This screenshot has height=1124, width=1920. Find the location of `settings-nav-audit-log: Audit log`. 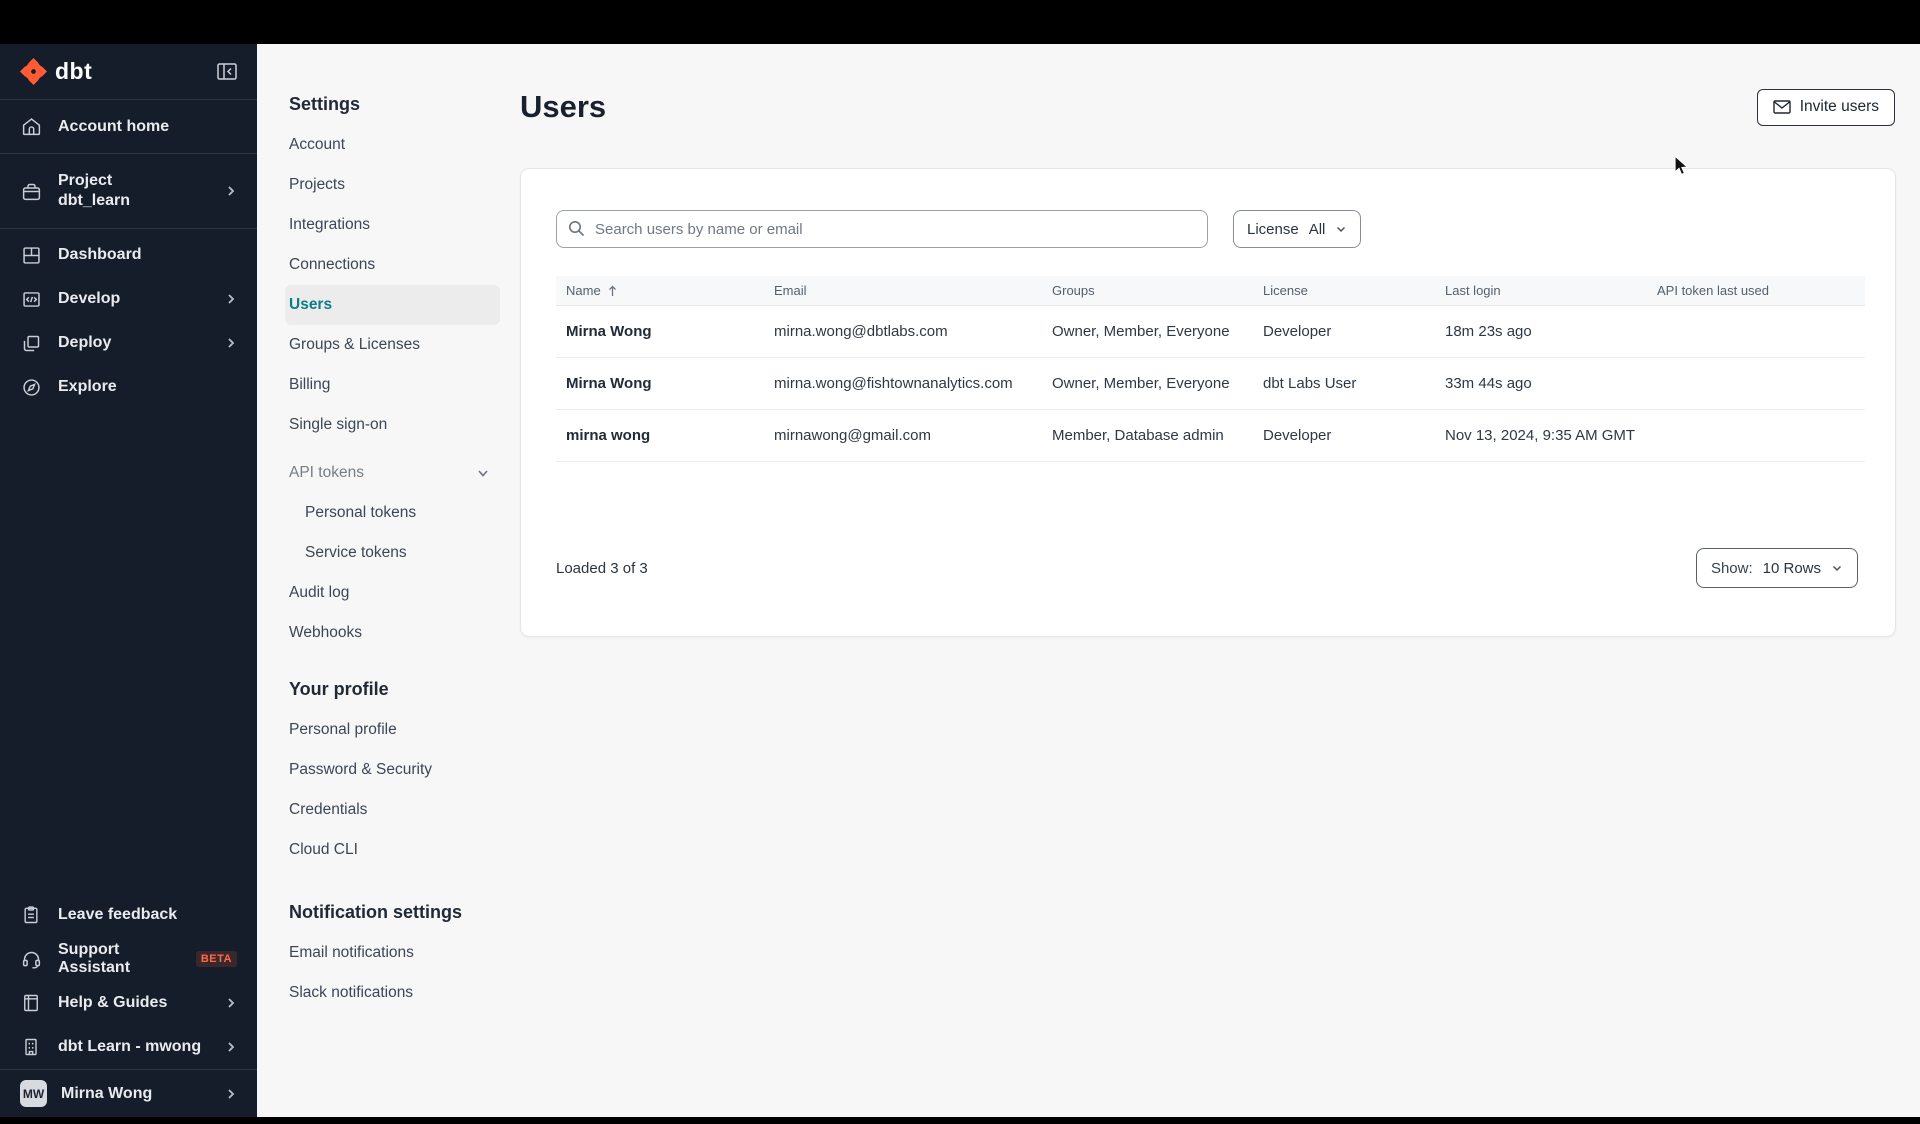

settings-nav-audit-log: Audit log is located at coordinates (392, 593).